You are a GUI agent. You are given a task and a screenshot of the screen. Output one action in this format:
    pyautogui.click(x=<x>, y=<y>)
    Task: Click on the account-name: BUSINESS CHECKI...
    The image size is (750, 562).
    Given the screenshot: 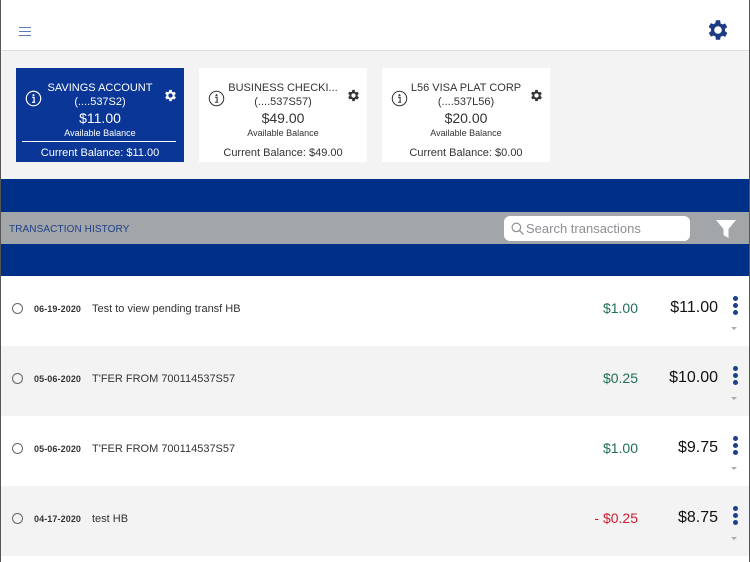 What is the action you would take?
    pyautogui.click(x=283, y=88)
    